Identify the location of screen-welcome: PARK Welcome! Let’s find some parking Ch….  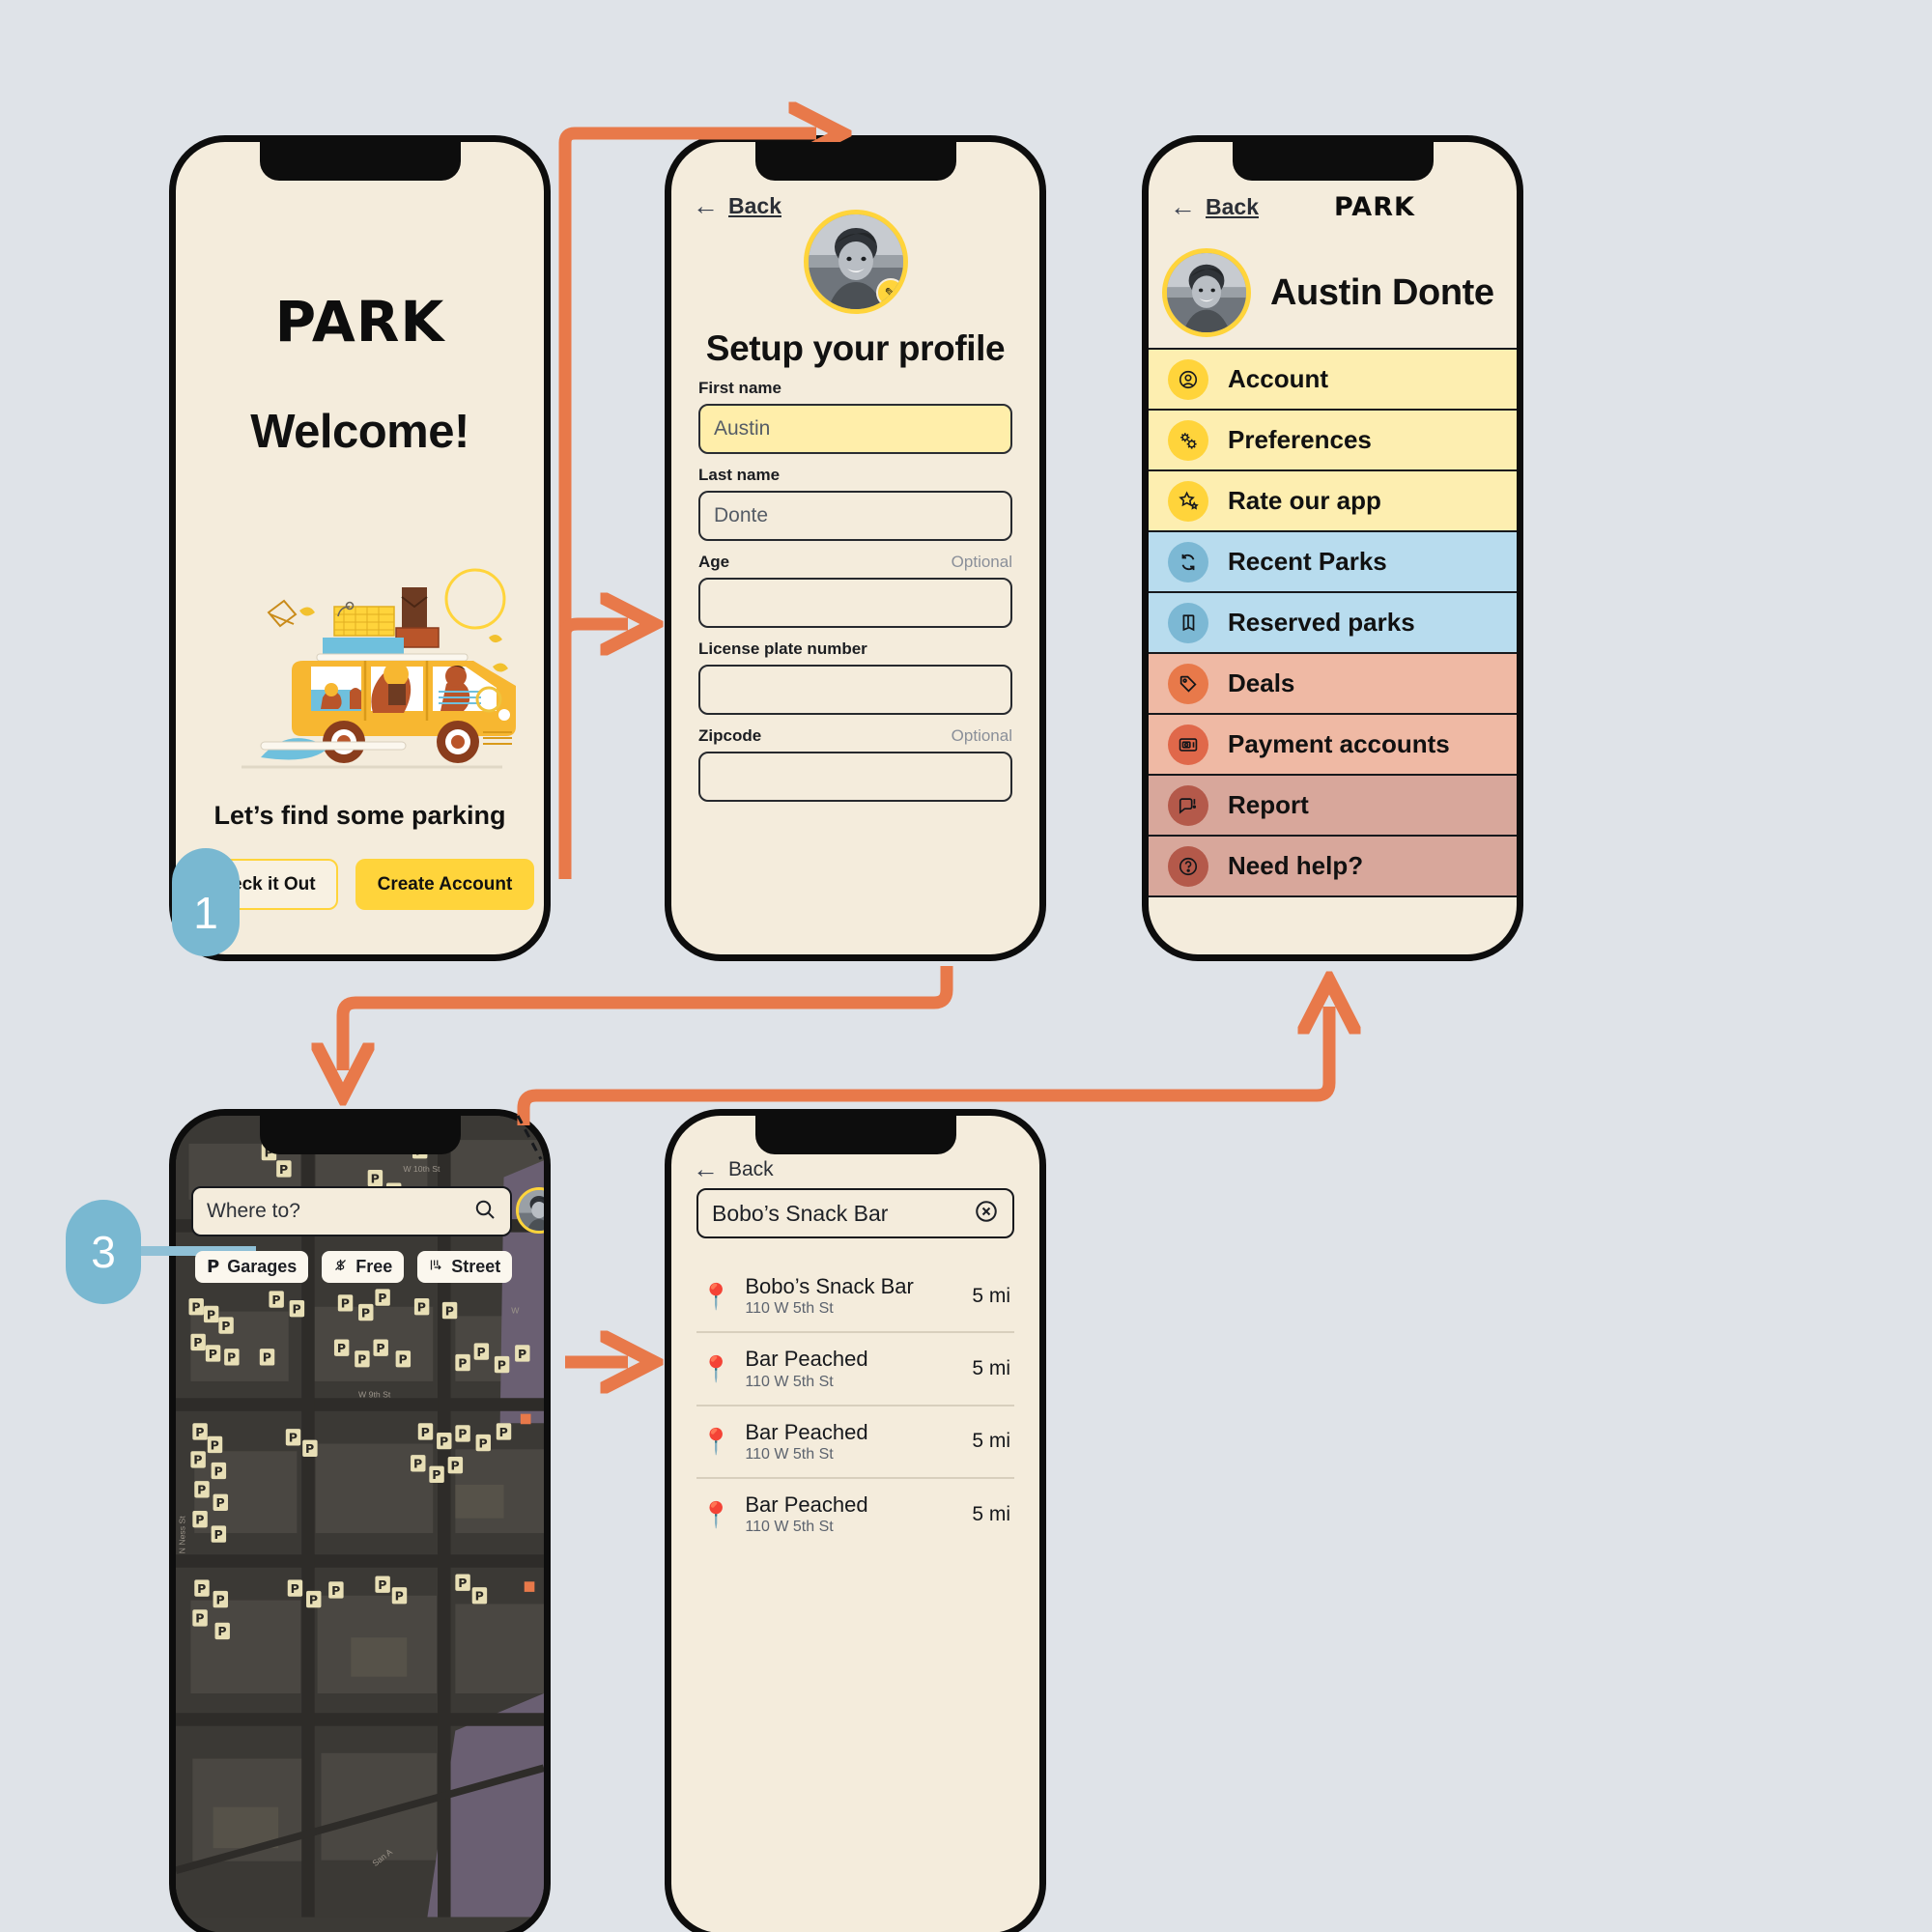
(360, 548).